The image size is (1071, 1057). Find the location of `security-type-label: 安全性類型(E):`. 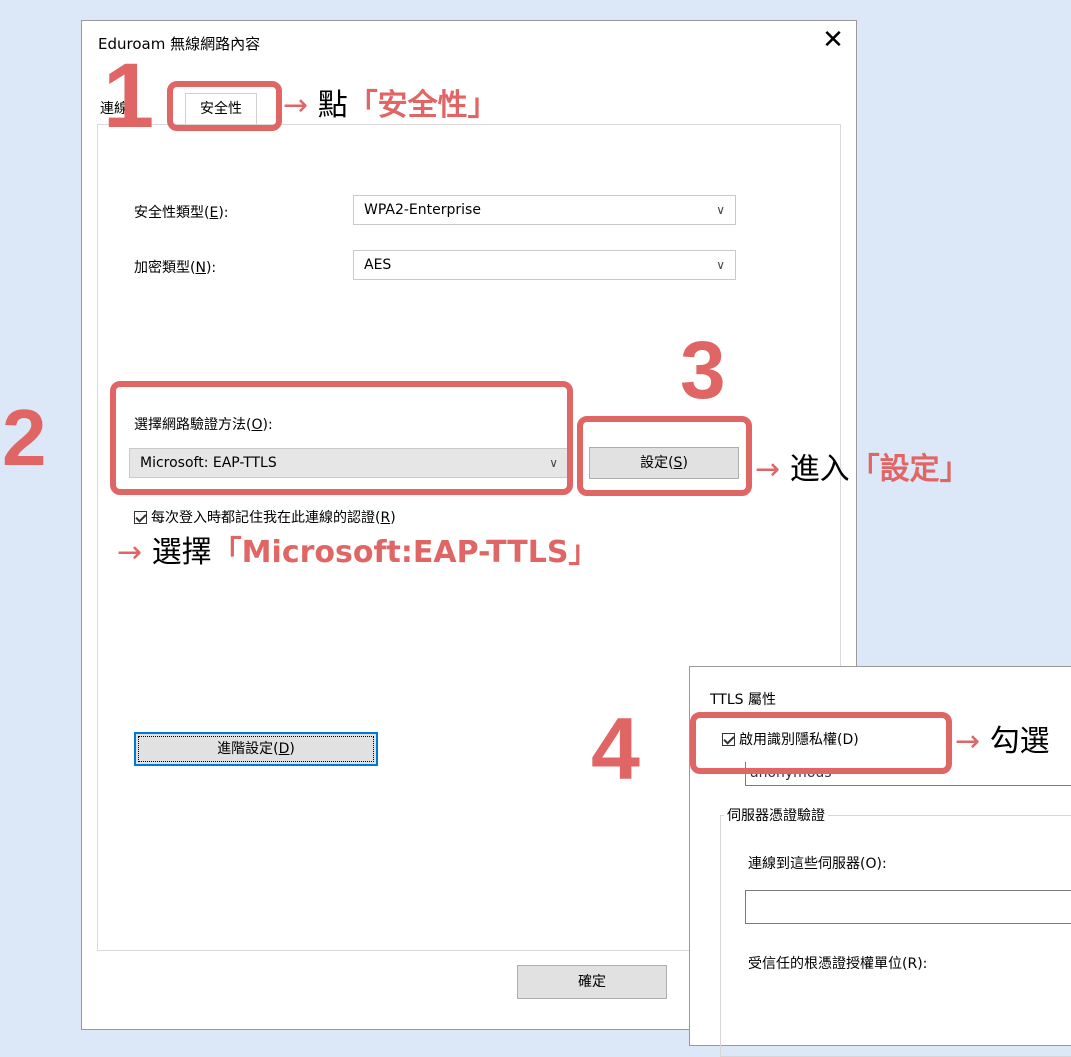

security-type-label: 安全性類型(E): is located at coordinates (181, 213).